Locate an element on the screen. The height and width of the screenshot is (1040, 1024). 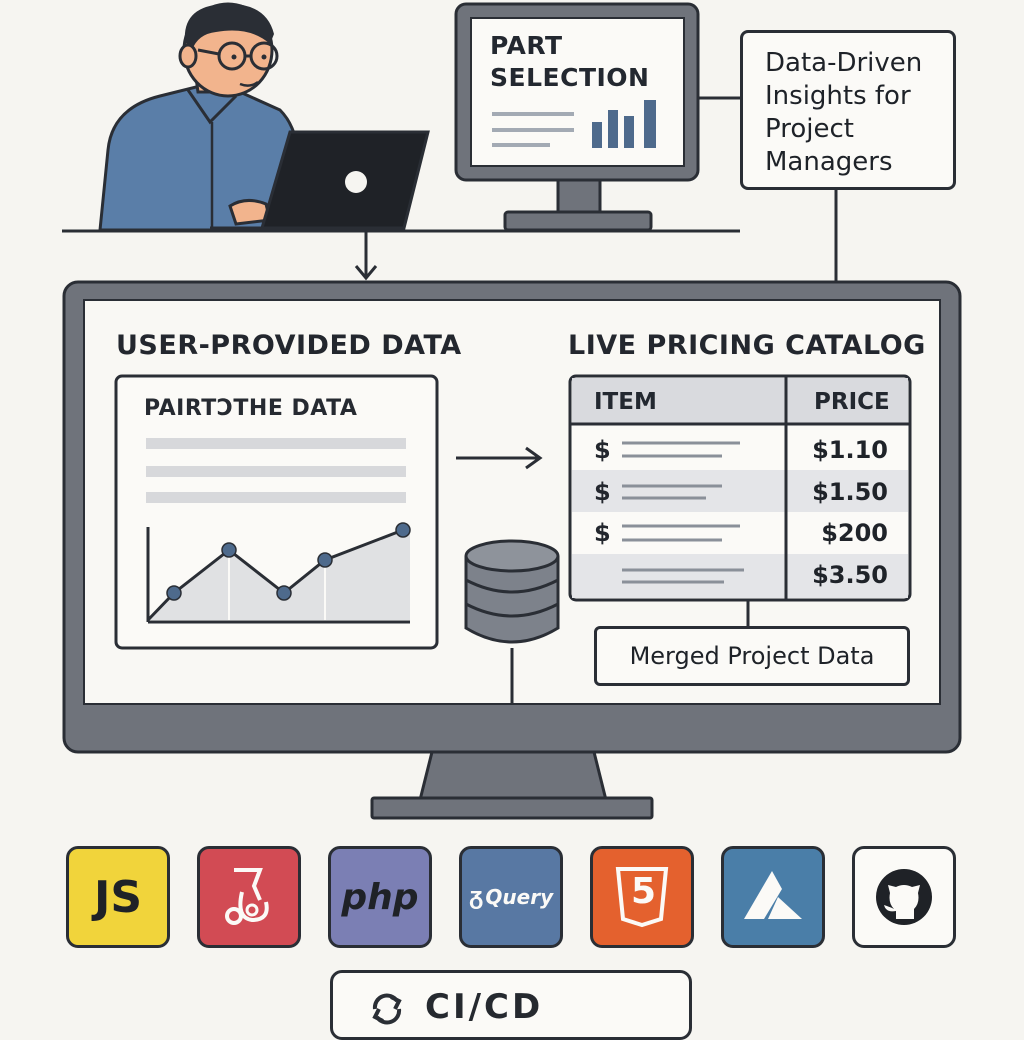
html5-label: 5 is located at coordinates (644, 891).